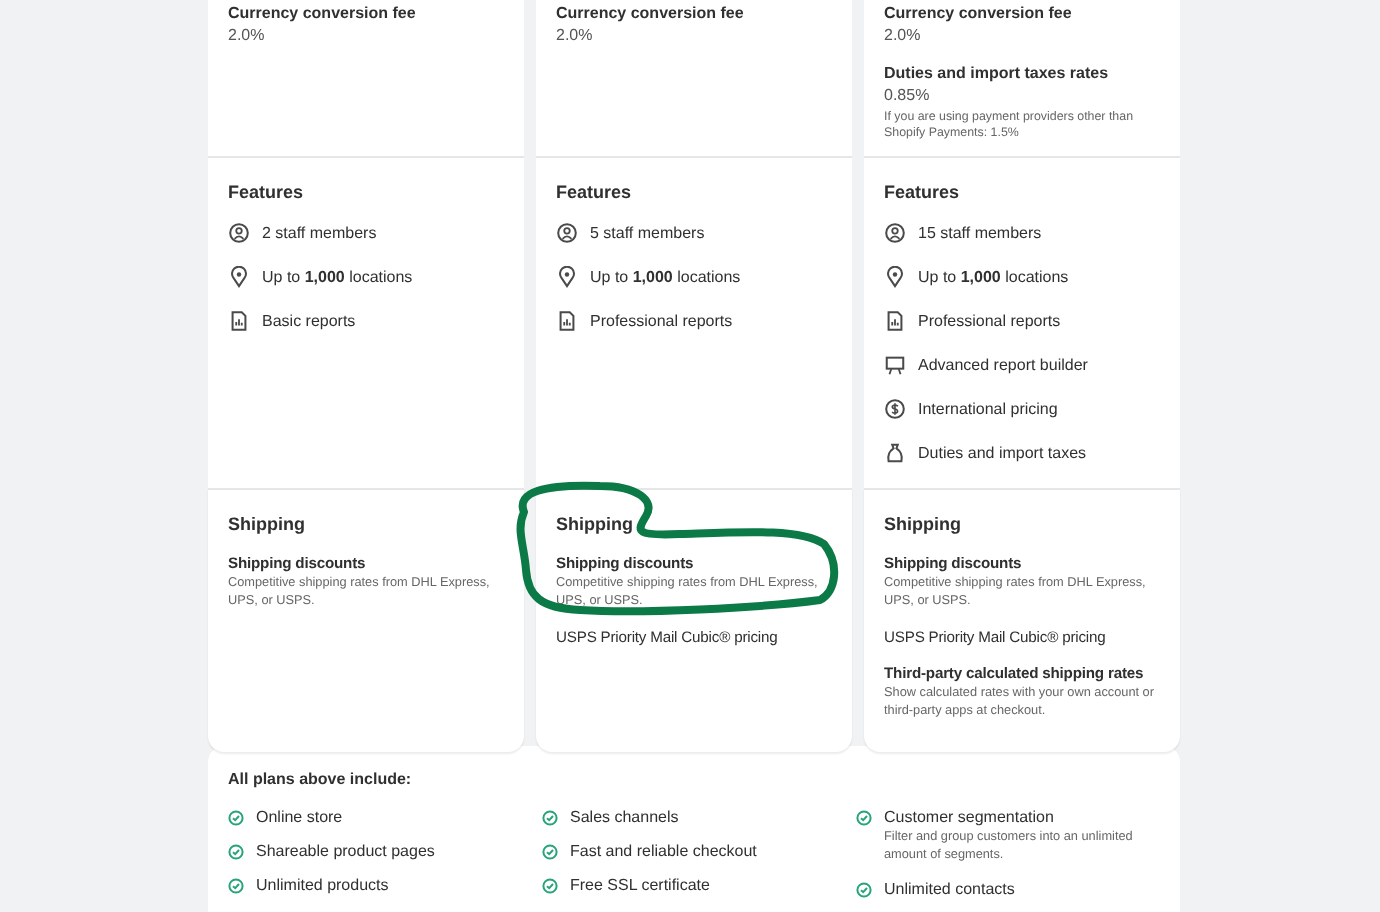  I want to click on feature-text: 15 staff members, so click(980, 233).